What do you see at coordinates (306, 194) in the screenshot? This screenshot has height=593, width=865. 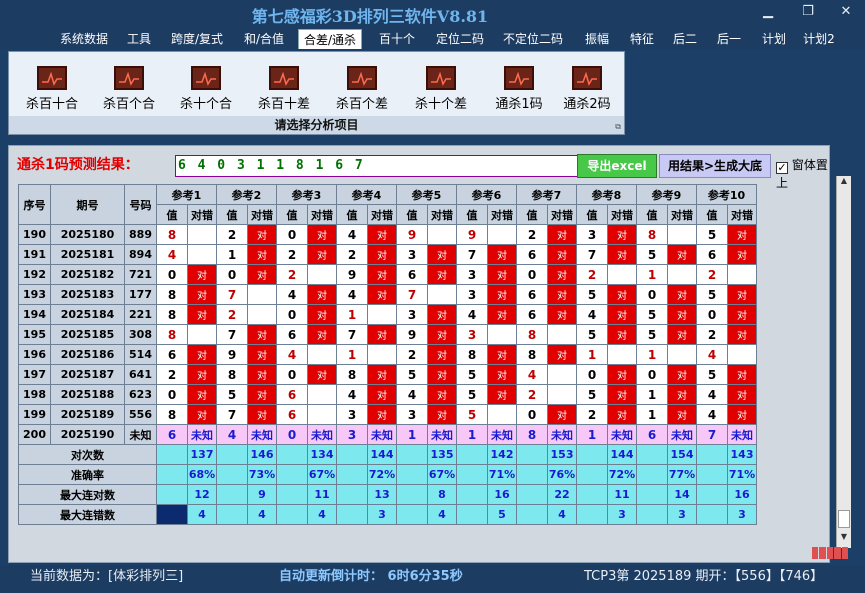 I see `header-ref: 参考3` at bounding box center [306, 194].